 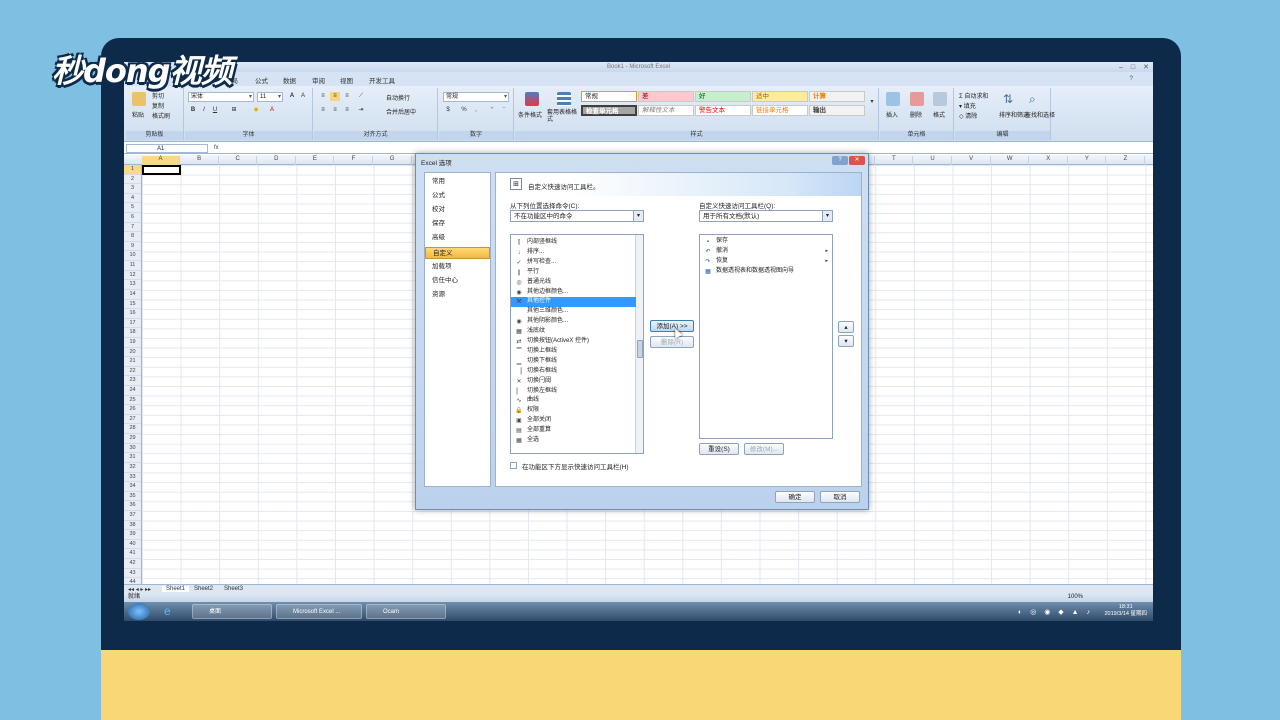 I want to click on command-item: ▔ 切换上框线, so click(x=573, y=352).